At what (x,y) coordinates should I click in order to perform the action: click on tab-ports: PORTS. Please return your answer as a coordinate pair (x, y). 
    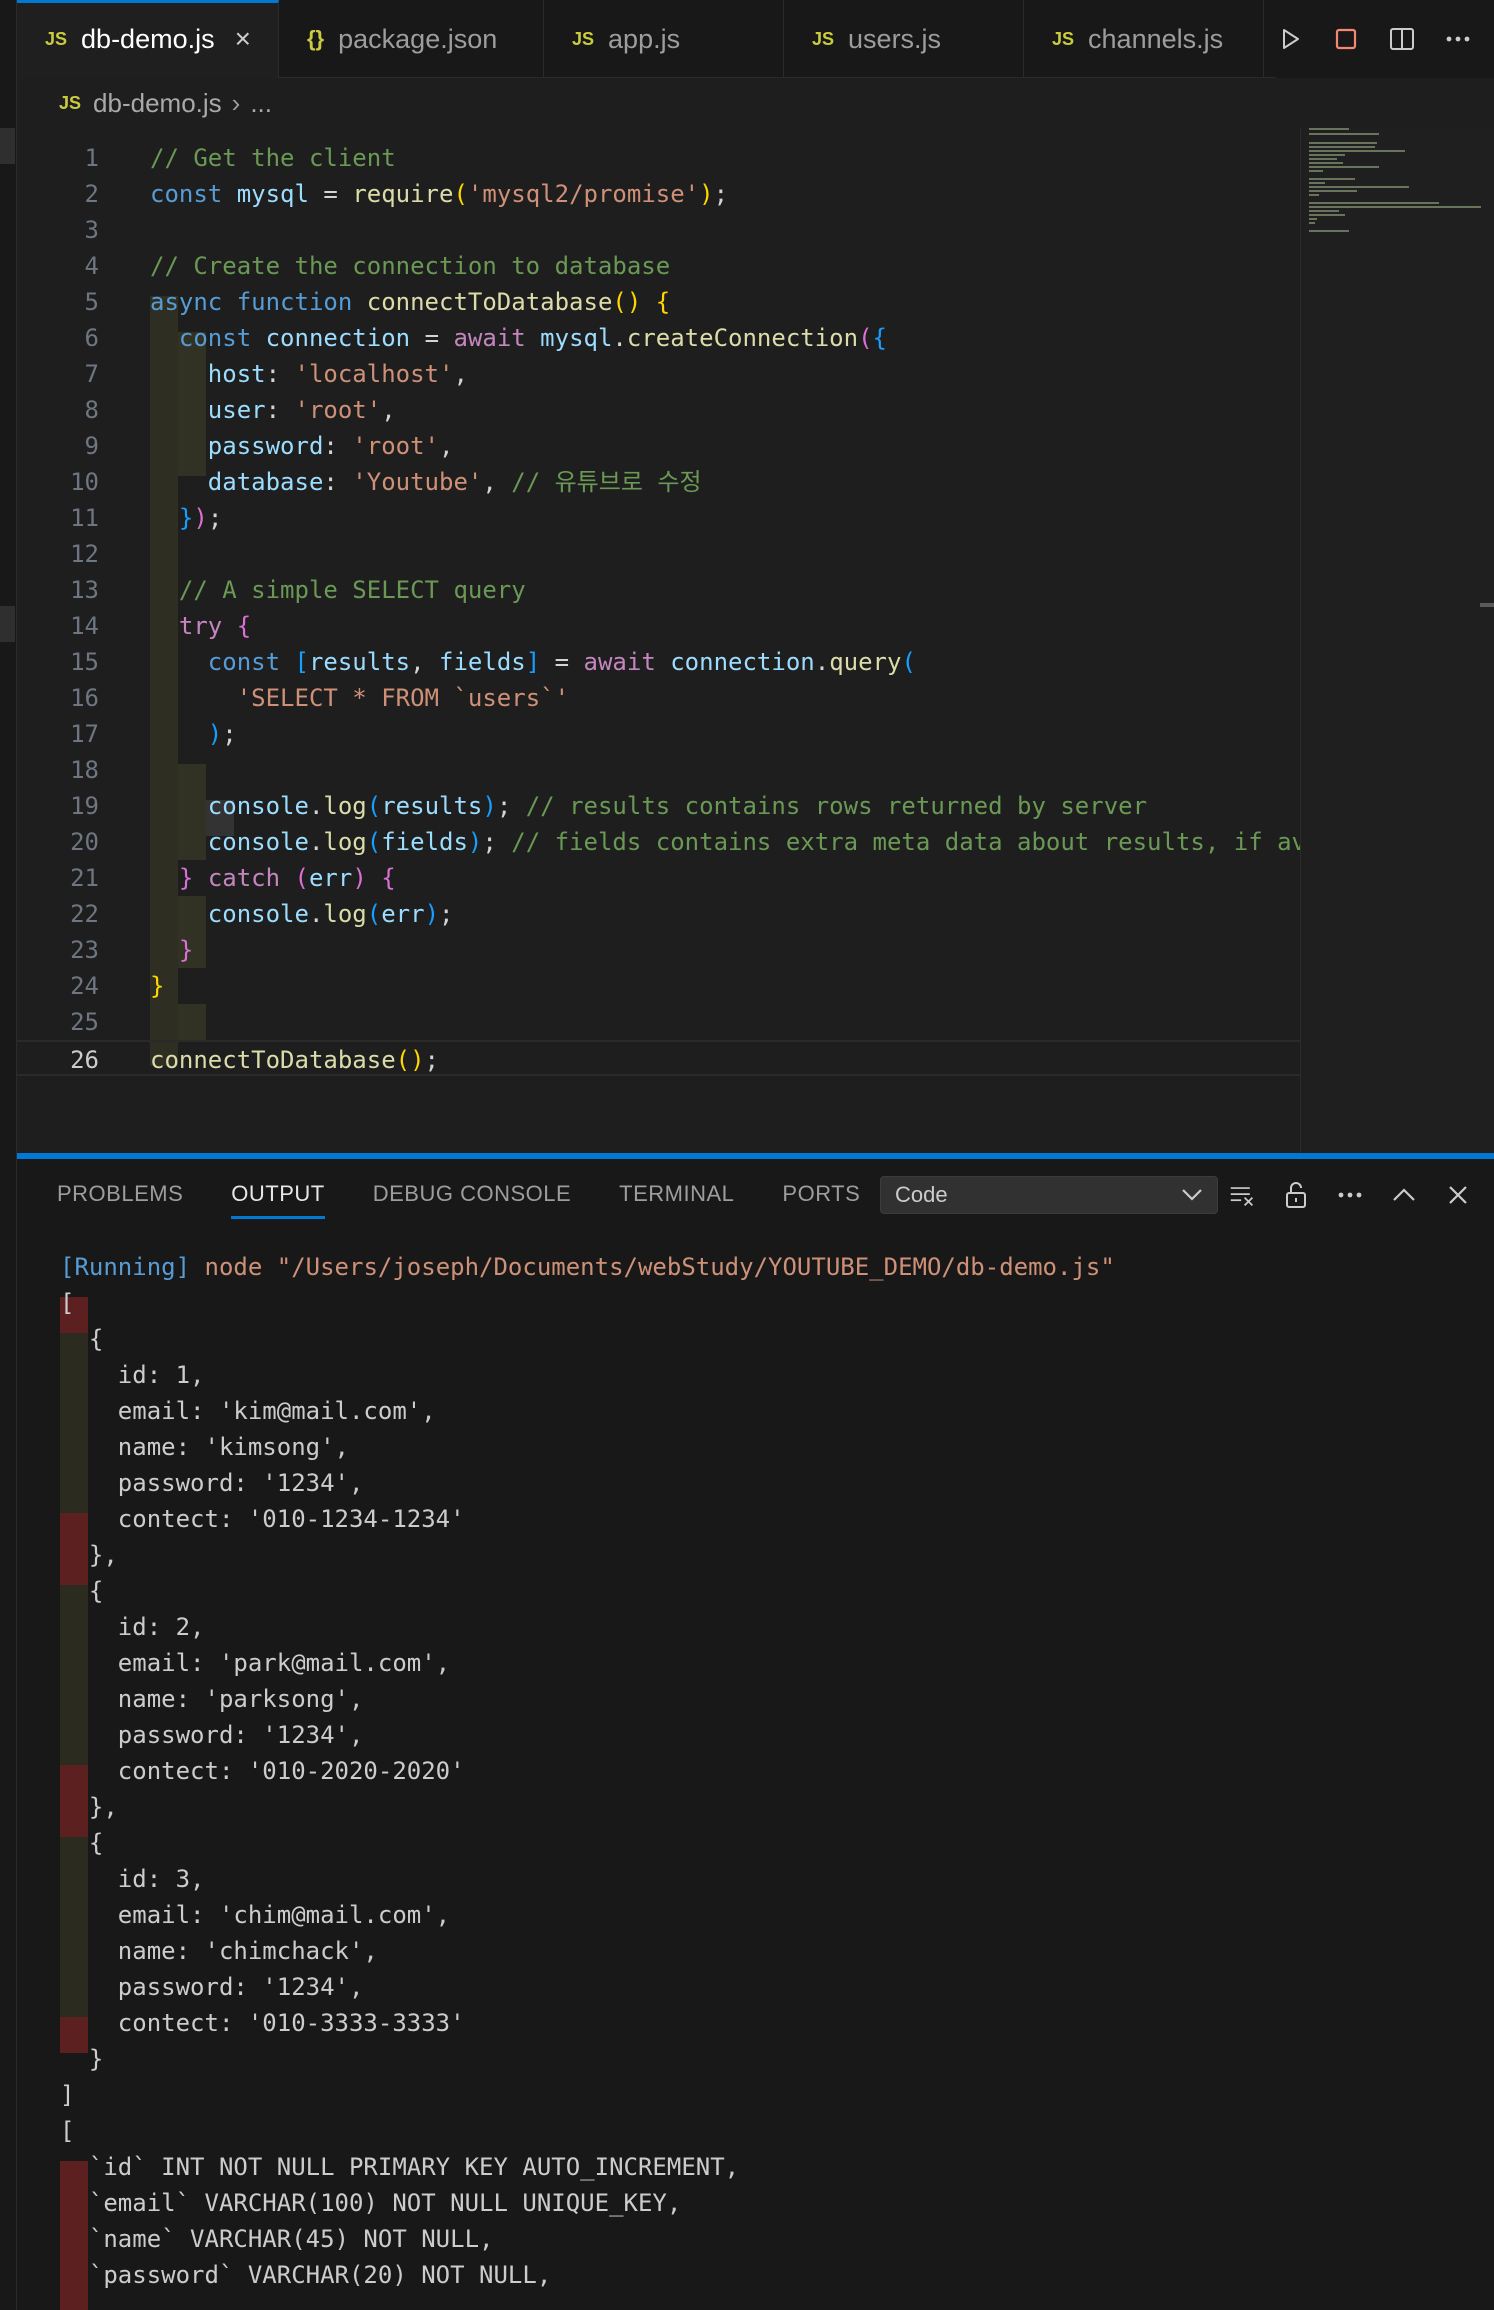
    Looking at the image, I should click on (821, 1194).